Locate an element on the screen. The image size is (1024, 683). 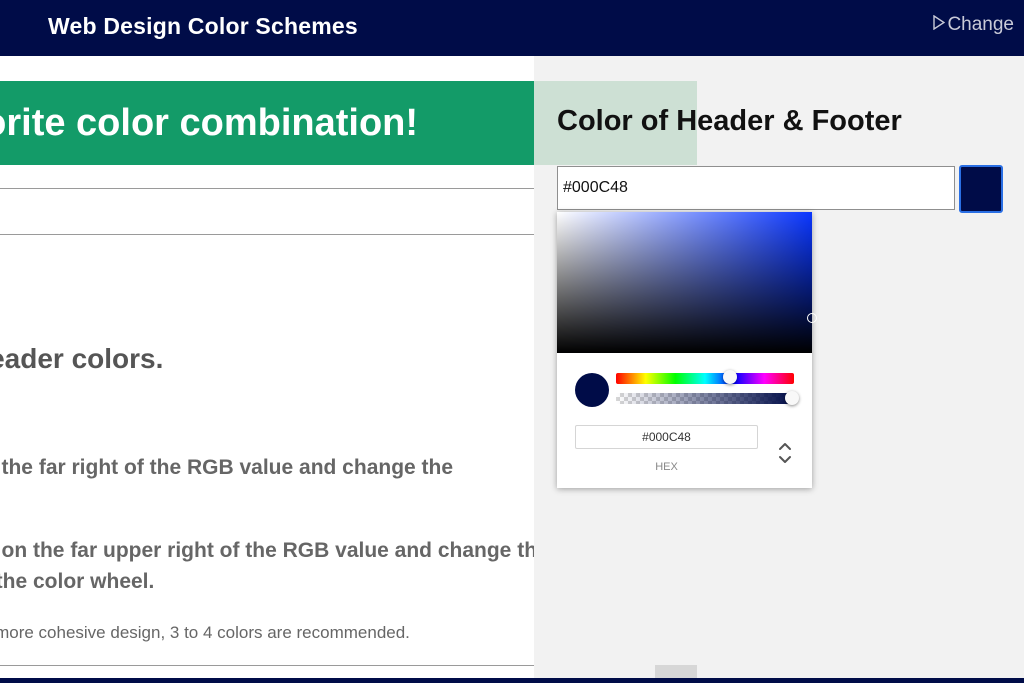
change-label: Change is located at coordinates (980, 24).